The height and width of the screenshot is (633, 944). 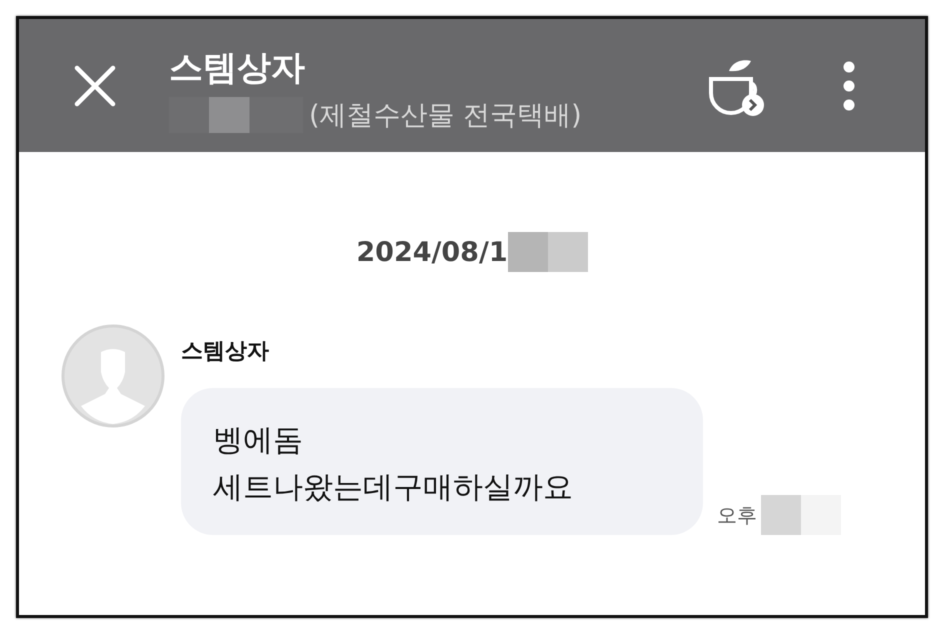 What do you see at coordinates (432, 252) in the screenshot?
I see `date-divider: 2024/08/1` at bounding box center [432, 252].